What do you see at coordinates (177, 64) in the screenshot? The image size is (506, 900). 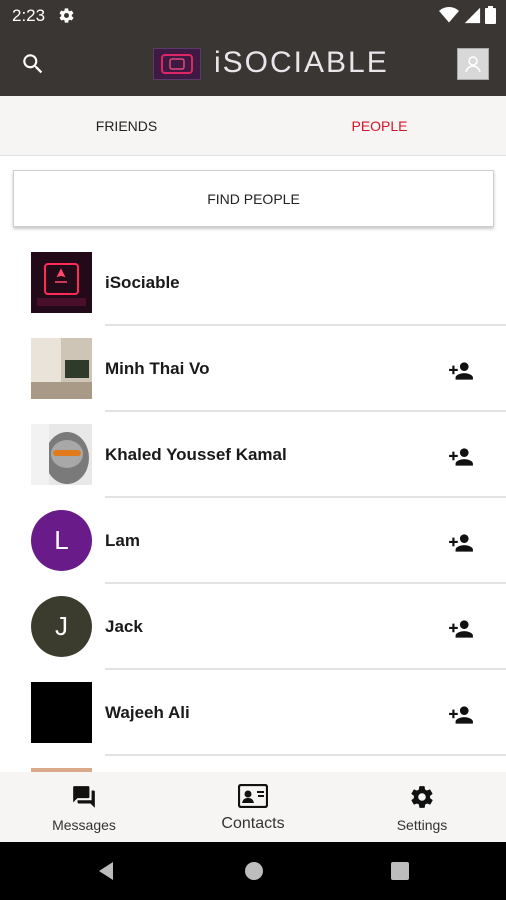 I see `app-logo` at bounding box center [177, 64].